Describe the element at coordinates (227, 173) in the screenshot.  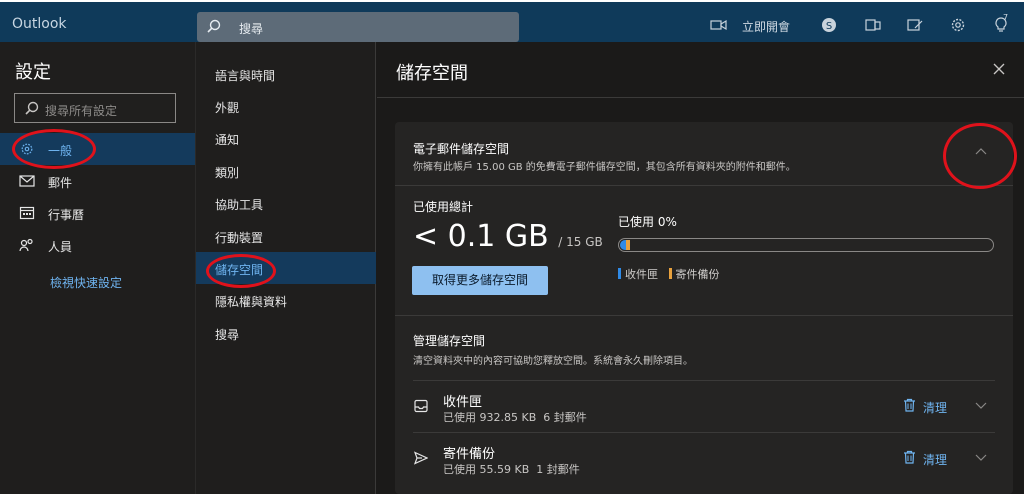
I see `submenu-item-label: 類別` at that location.